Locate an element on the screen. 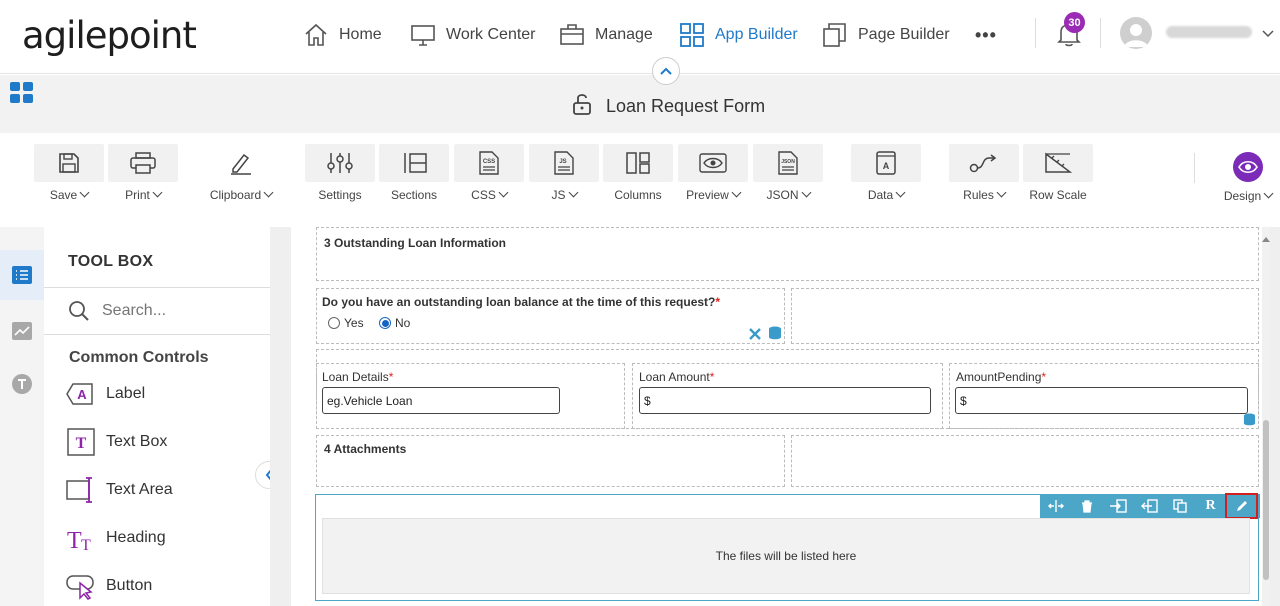  more-menu-button: ••• is located at coordinates (986, 35).